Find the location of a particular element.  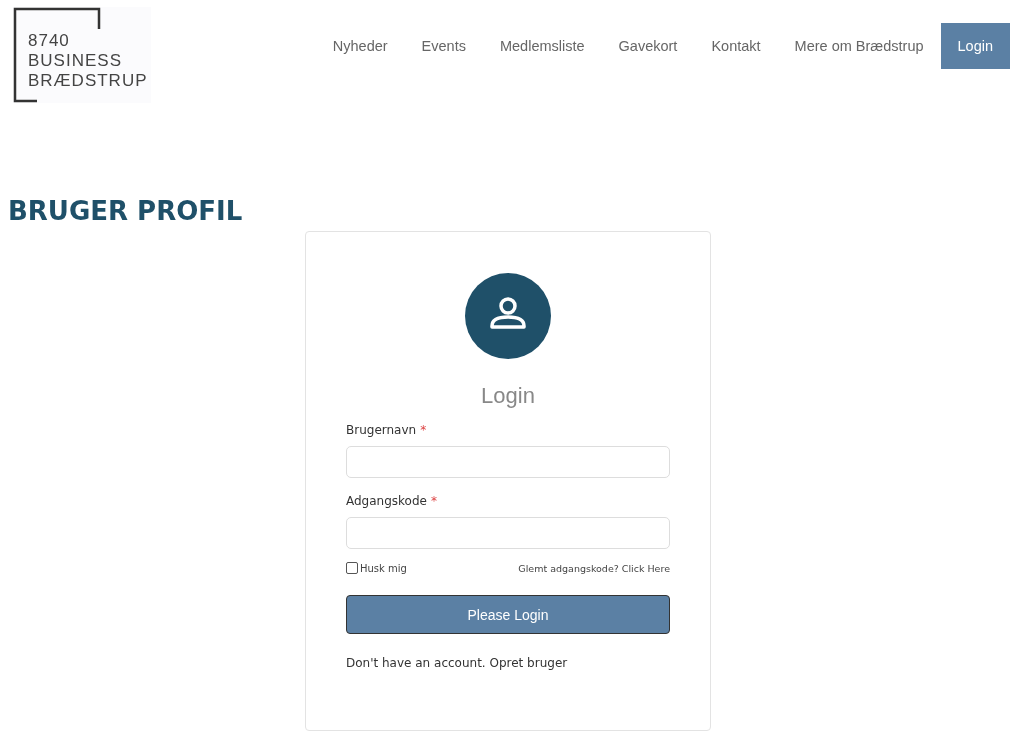

logo: 8740 BUSINESS BRÆDSTRUP is located at coordinates (82, 55).